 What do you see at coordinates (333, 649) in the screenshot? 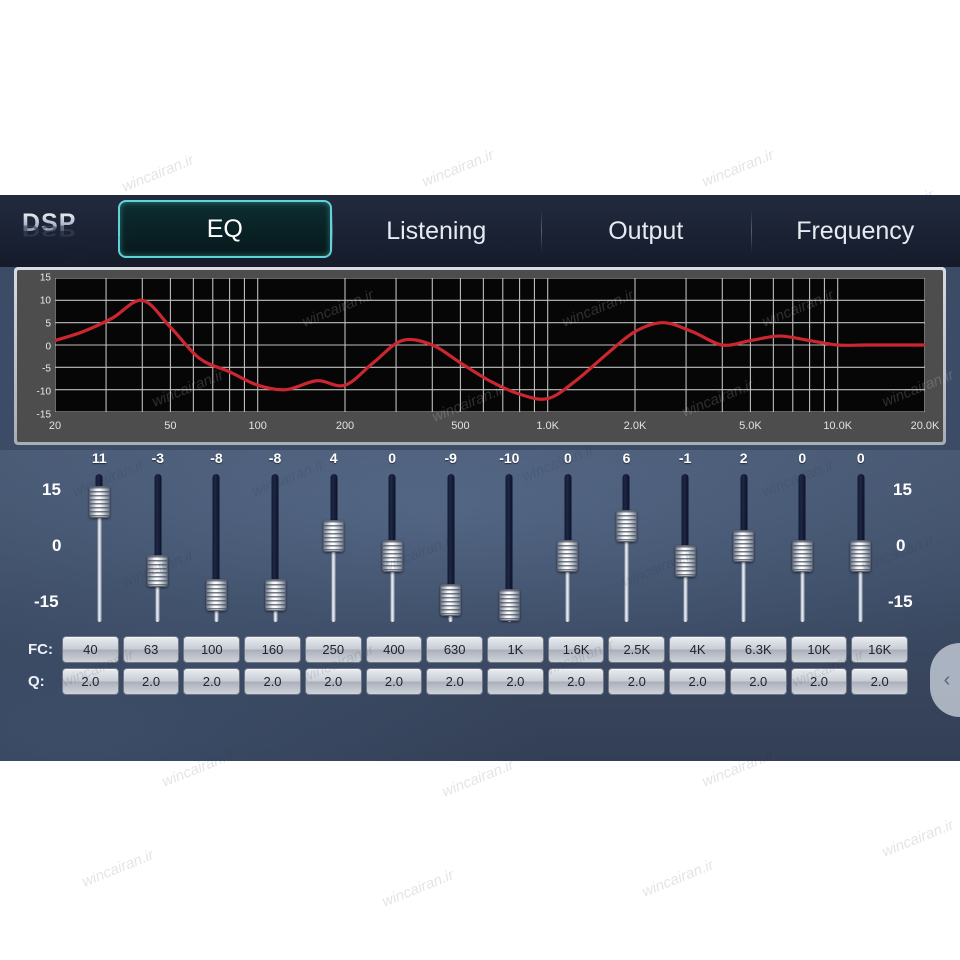
I see `fc-cell: 250` at bounding box center [333, 649].